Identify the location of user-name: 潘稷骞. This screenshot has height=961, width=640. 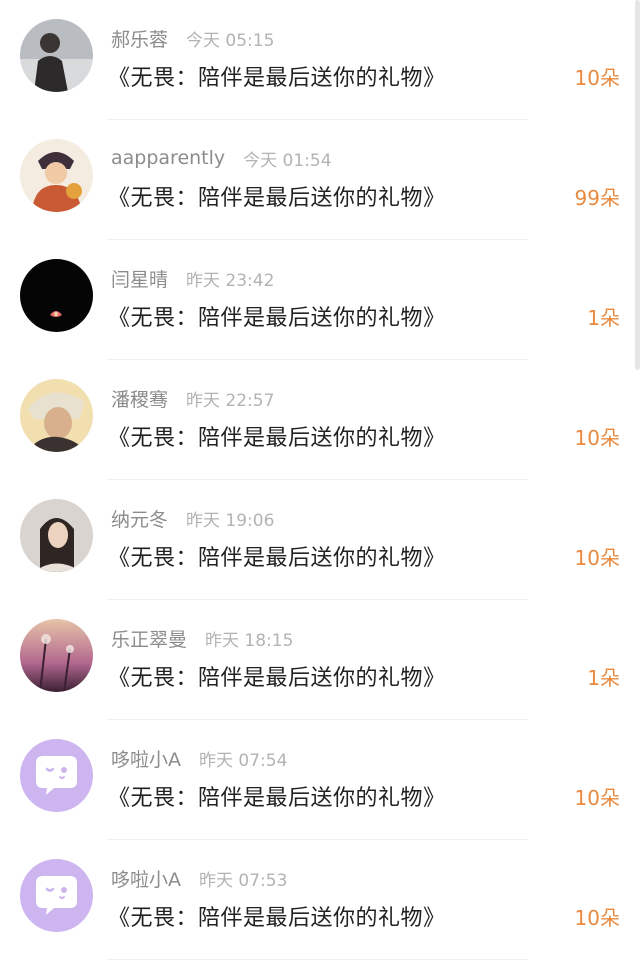
(140, 399).